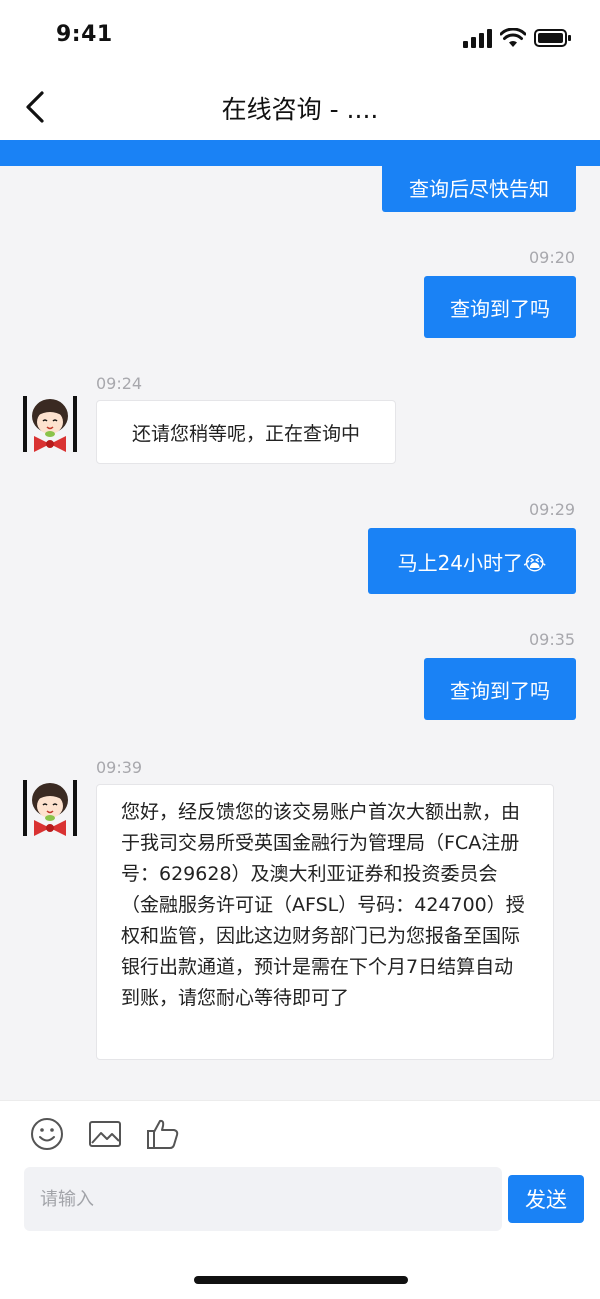  Describe the element at coordinates (84, 34) in the screenshot. I see `status-time: 9:41` at that location.